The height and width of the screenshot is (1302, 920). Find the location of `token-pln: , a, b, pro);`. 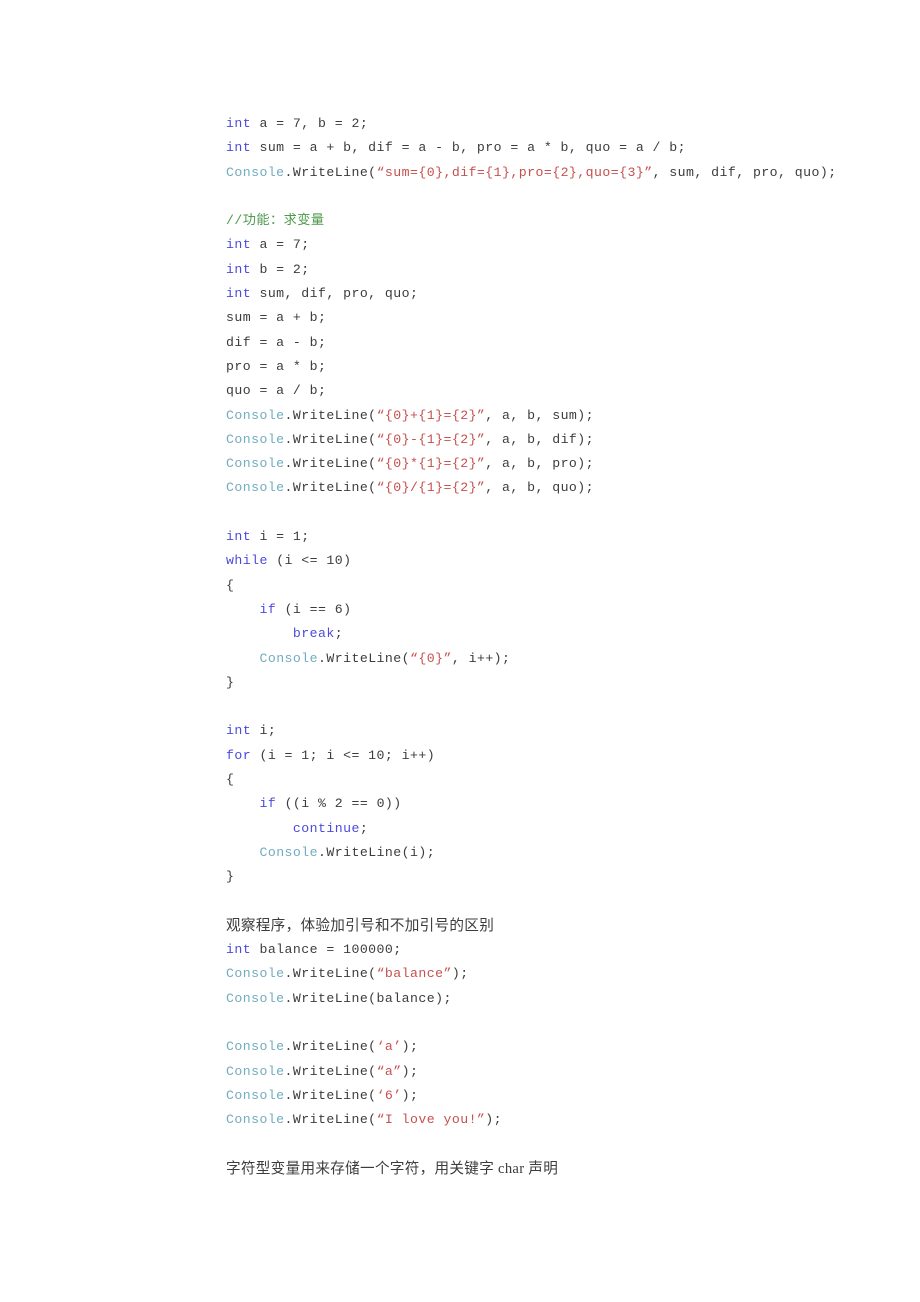

token-pln: , a, b, pro); is located at coordinates (540, 464).